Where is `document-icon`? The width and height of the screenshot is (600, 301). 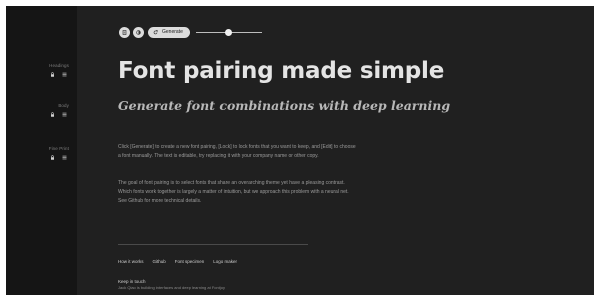
document-icon is located at coordinates (124, 32).